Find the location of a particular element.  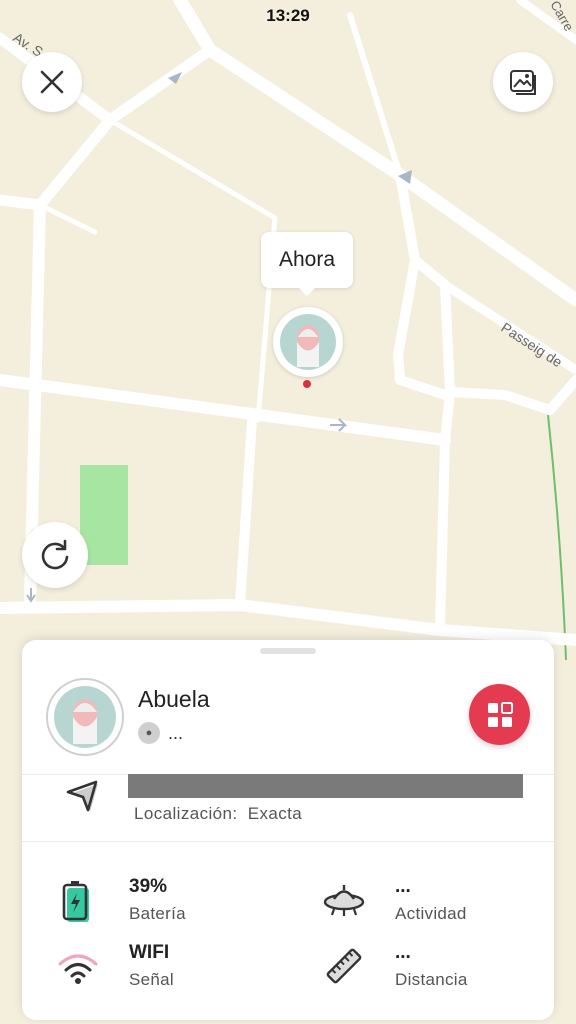

divider is located at coordinates (288, 841).